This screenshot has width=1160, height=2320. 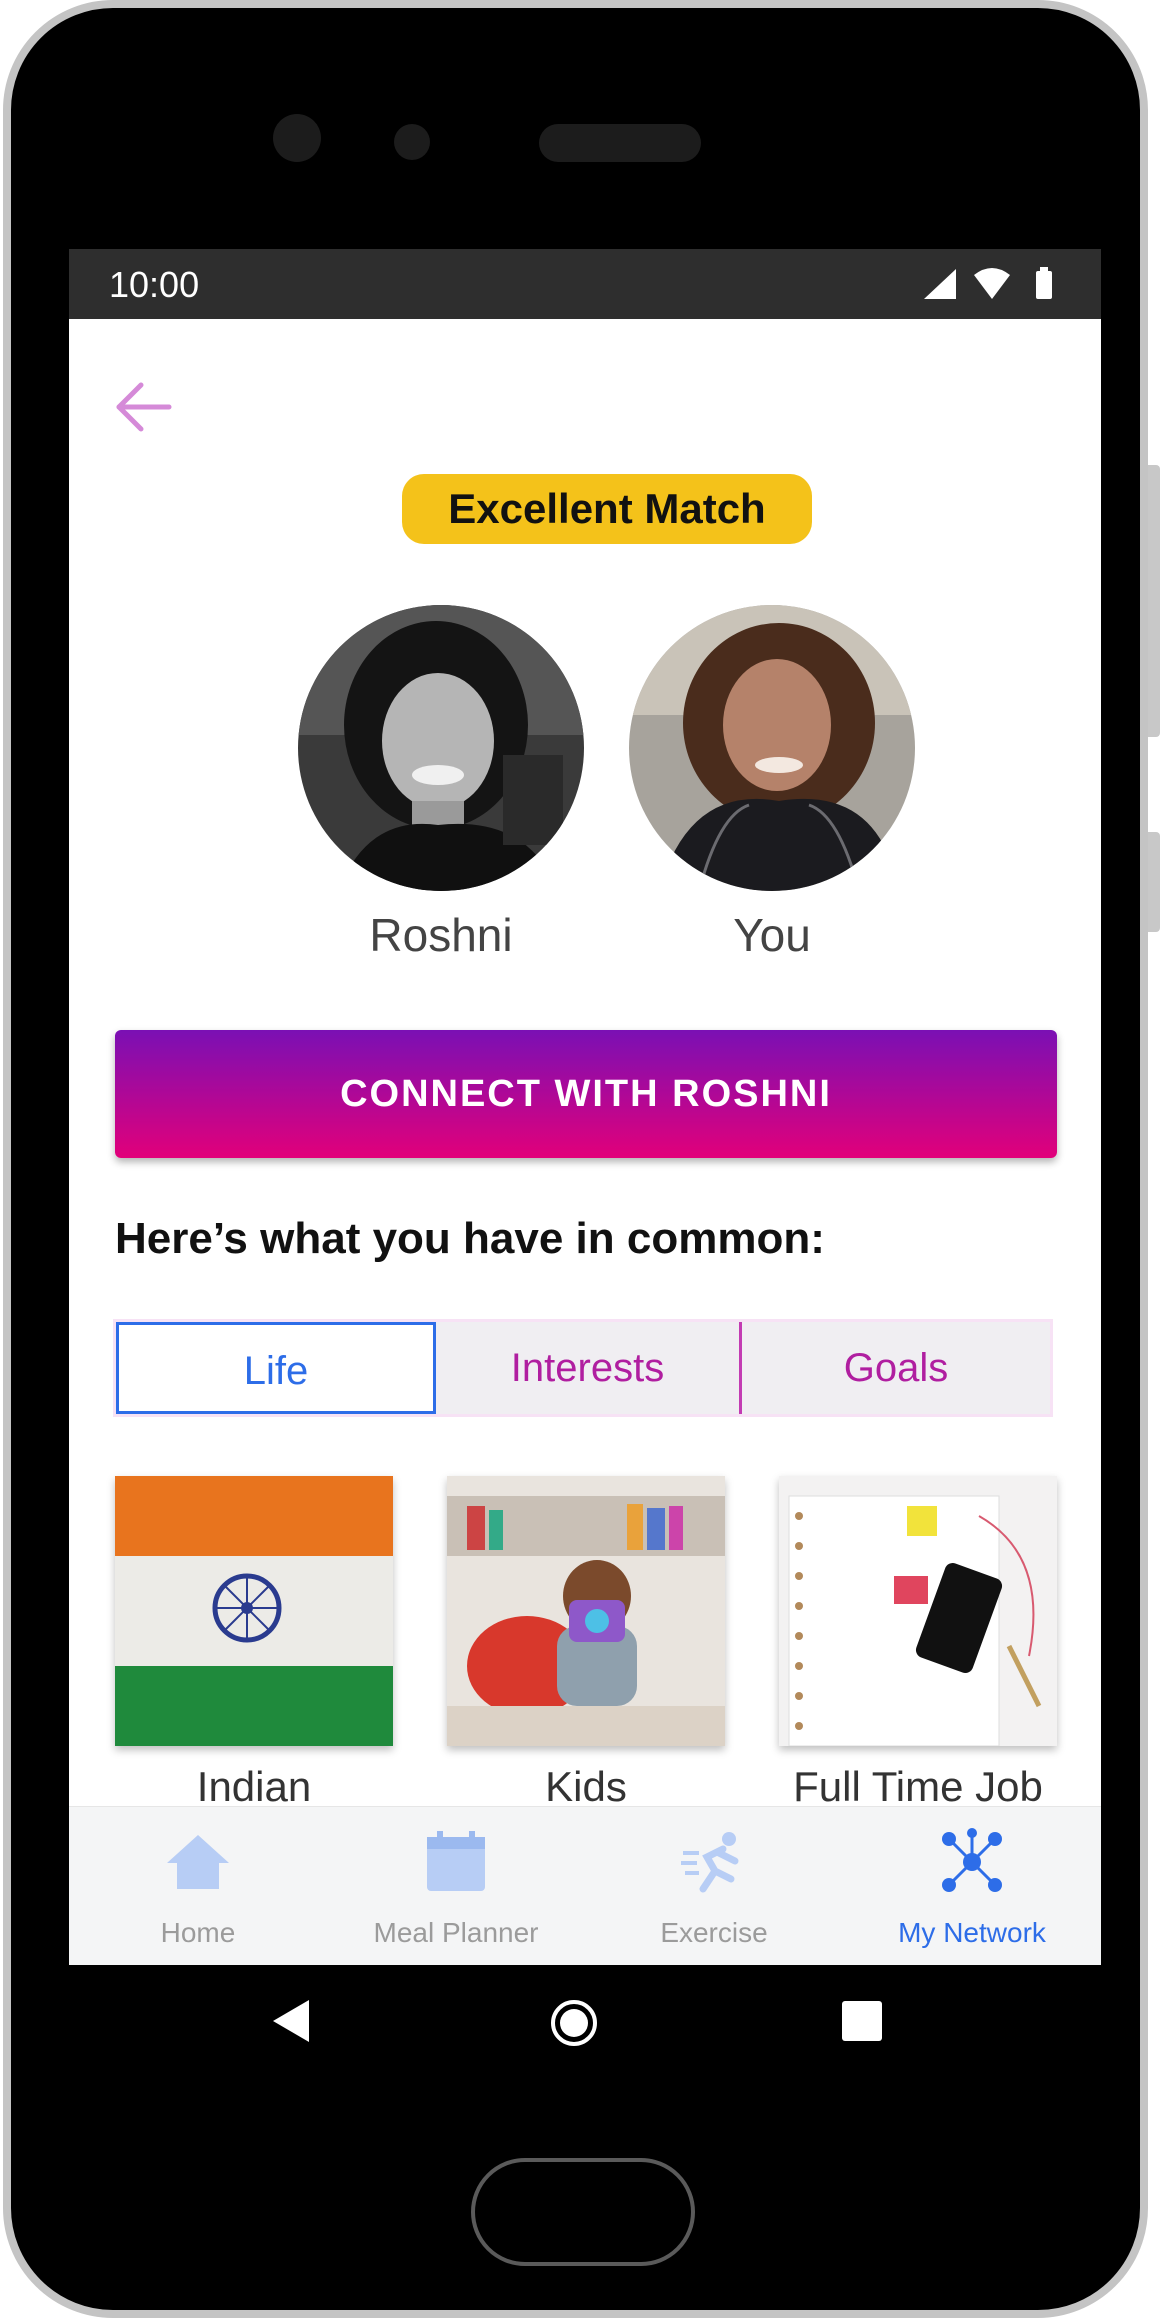 I want to click on signal-icon, so click(x=940, y=284).